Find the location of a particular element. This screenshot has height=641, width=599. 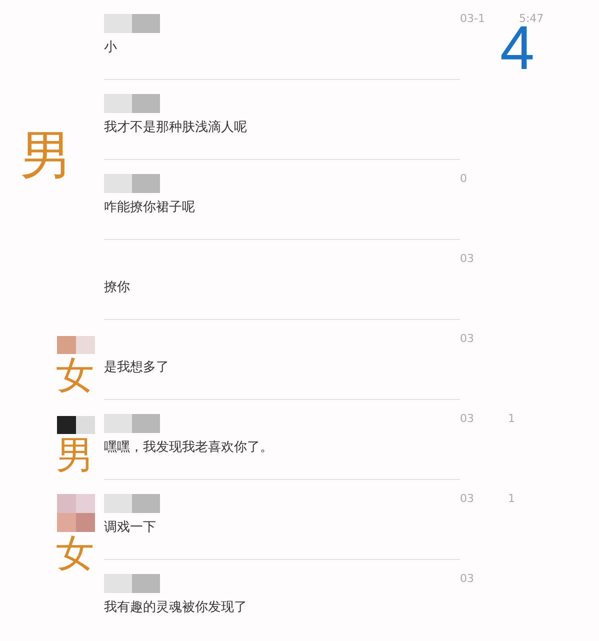

message-text: 我才不是那种肤浅滴人呢 is located at coordinates (176, 128).